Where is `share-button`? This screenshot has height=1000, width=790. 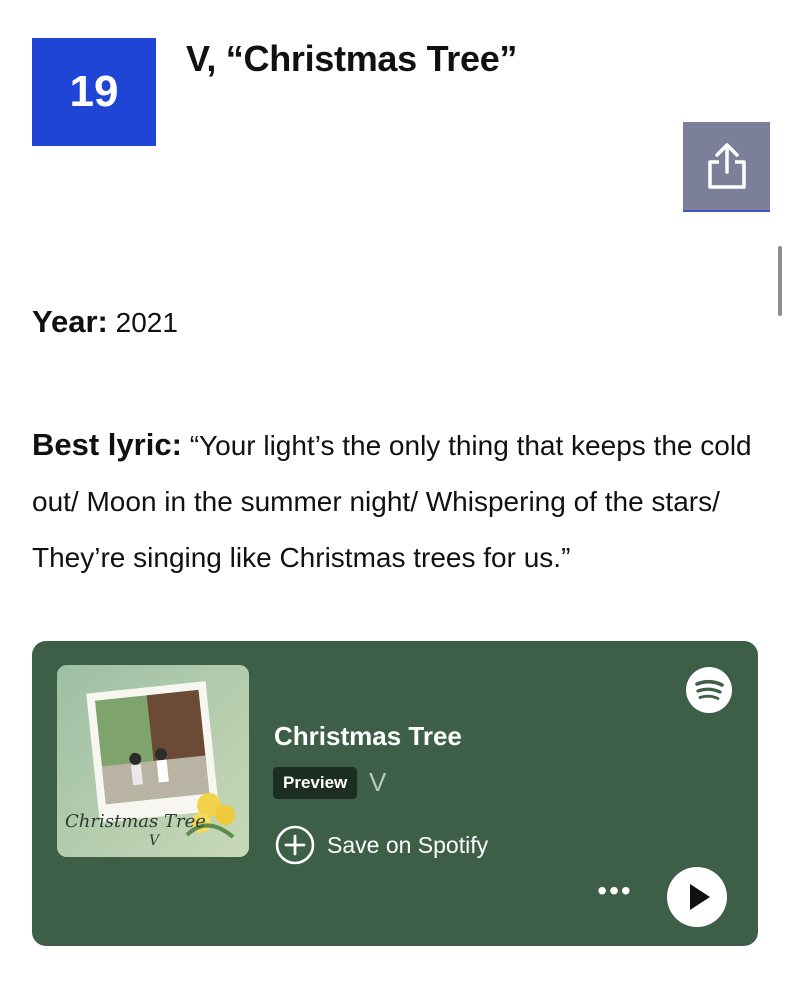 share-button is located at coordinates (726, 167).